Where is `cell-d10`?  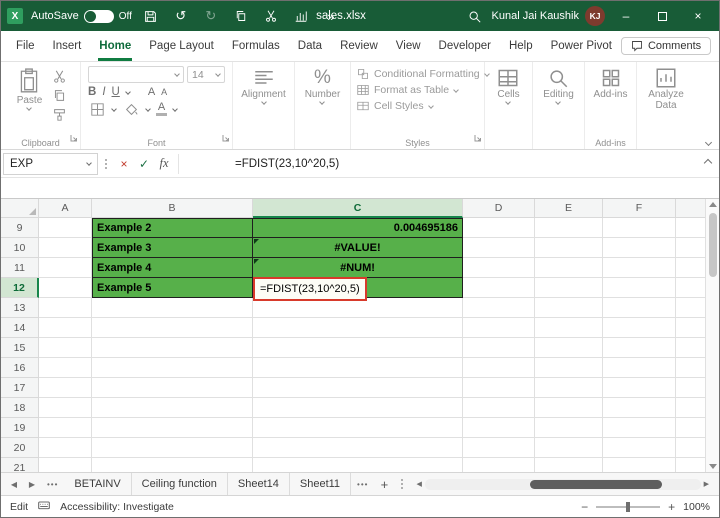
cell-d10 is located at coordinates (499, 248).